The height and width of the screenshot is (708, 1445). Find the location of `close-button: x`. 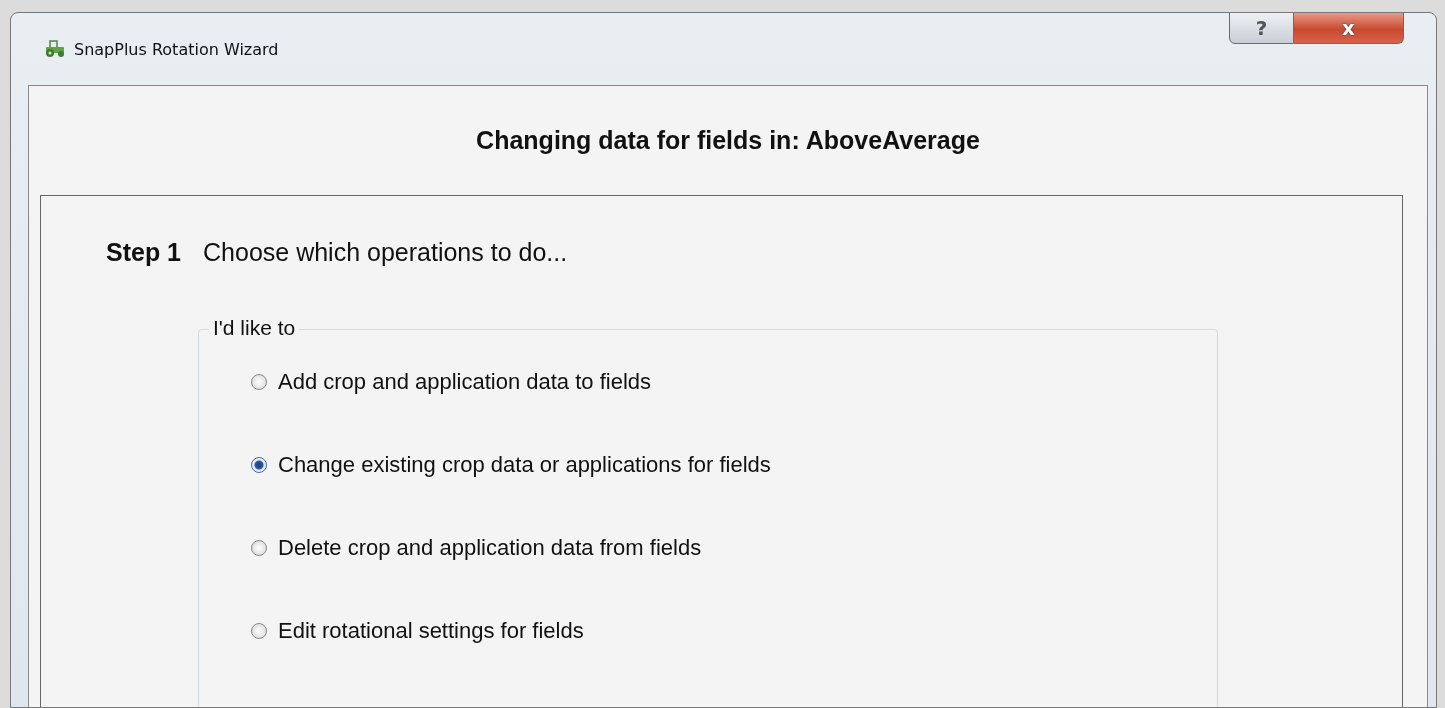

close-button: x is located at coordinates (1349, 28).